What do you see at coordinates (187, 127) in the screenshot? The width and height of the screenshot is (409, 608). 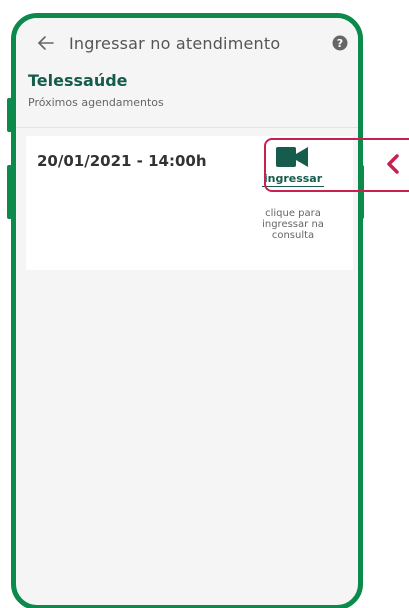 I see `header-divider` at bounding box center [187, 127].